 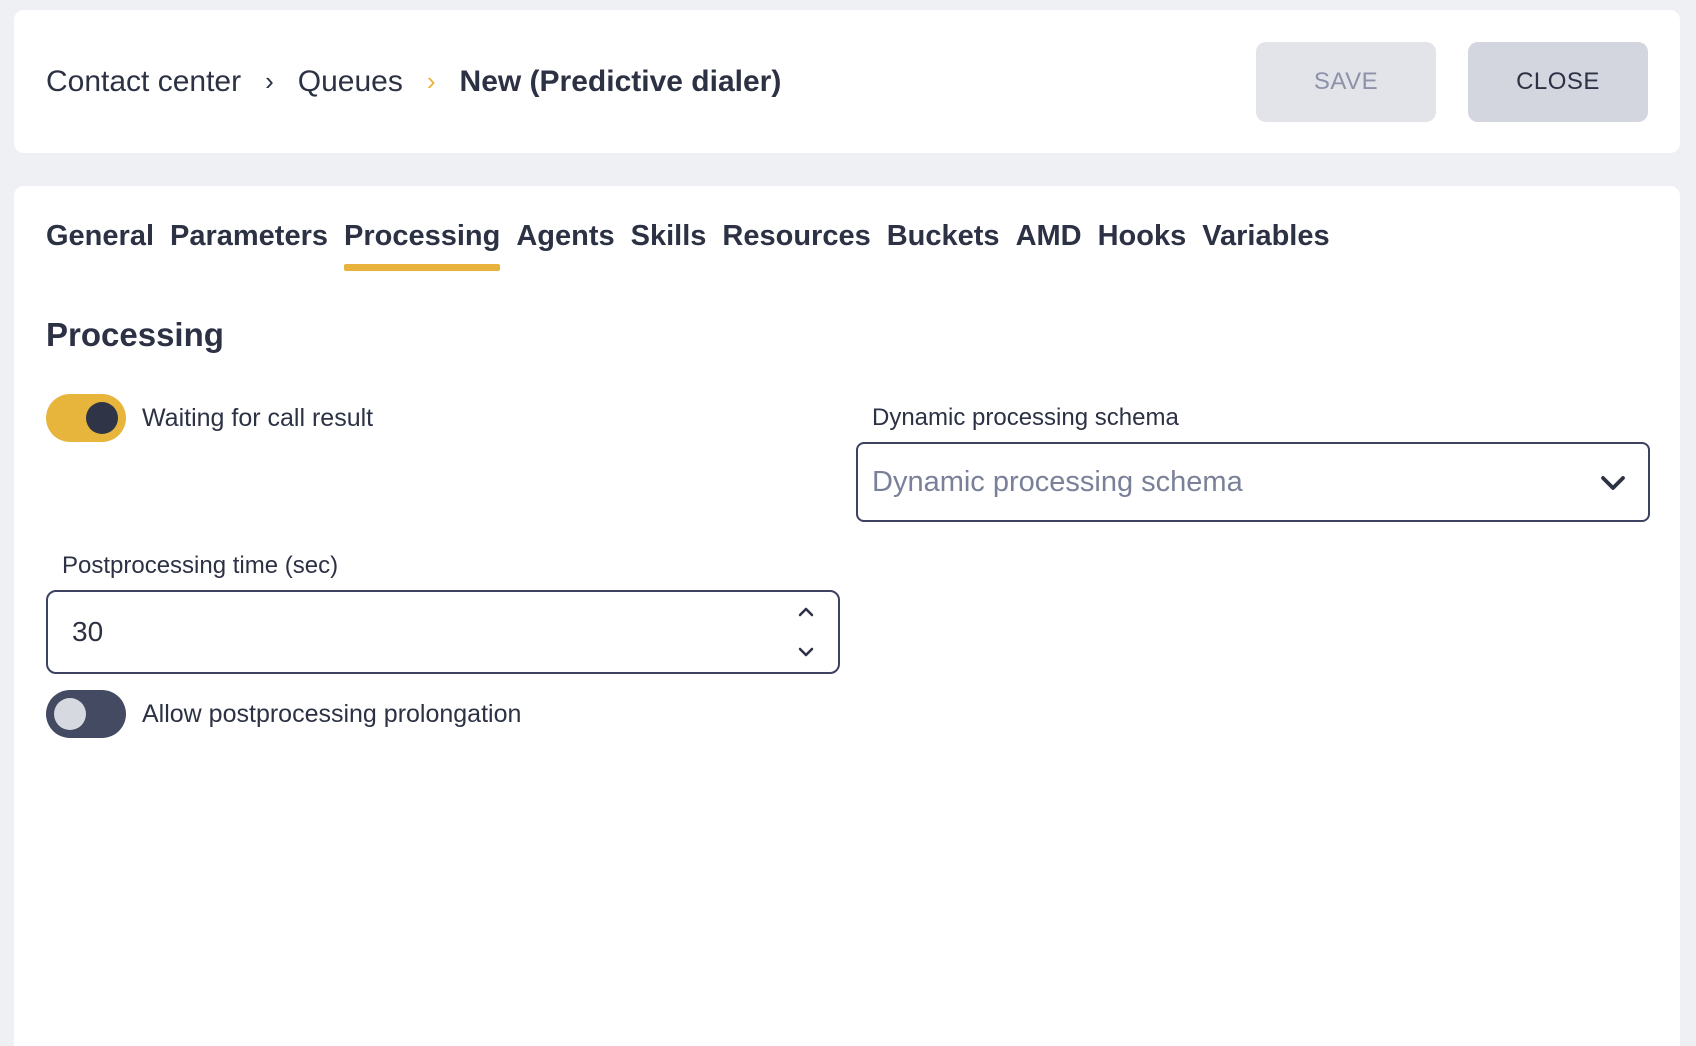 What do you see at coordinates (620, 81) in the screenshot?
I see `breadcrumb-item-current: New (Predictive dialer)` at bounding box center [620, 81].